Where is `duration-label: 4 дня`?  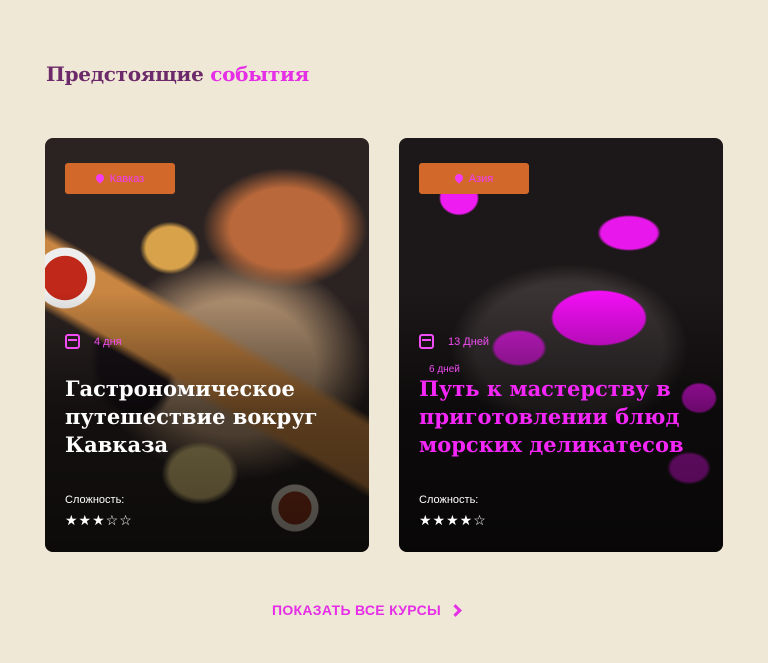 duration-label: 4 дня is located at coordinates (108, 341).